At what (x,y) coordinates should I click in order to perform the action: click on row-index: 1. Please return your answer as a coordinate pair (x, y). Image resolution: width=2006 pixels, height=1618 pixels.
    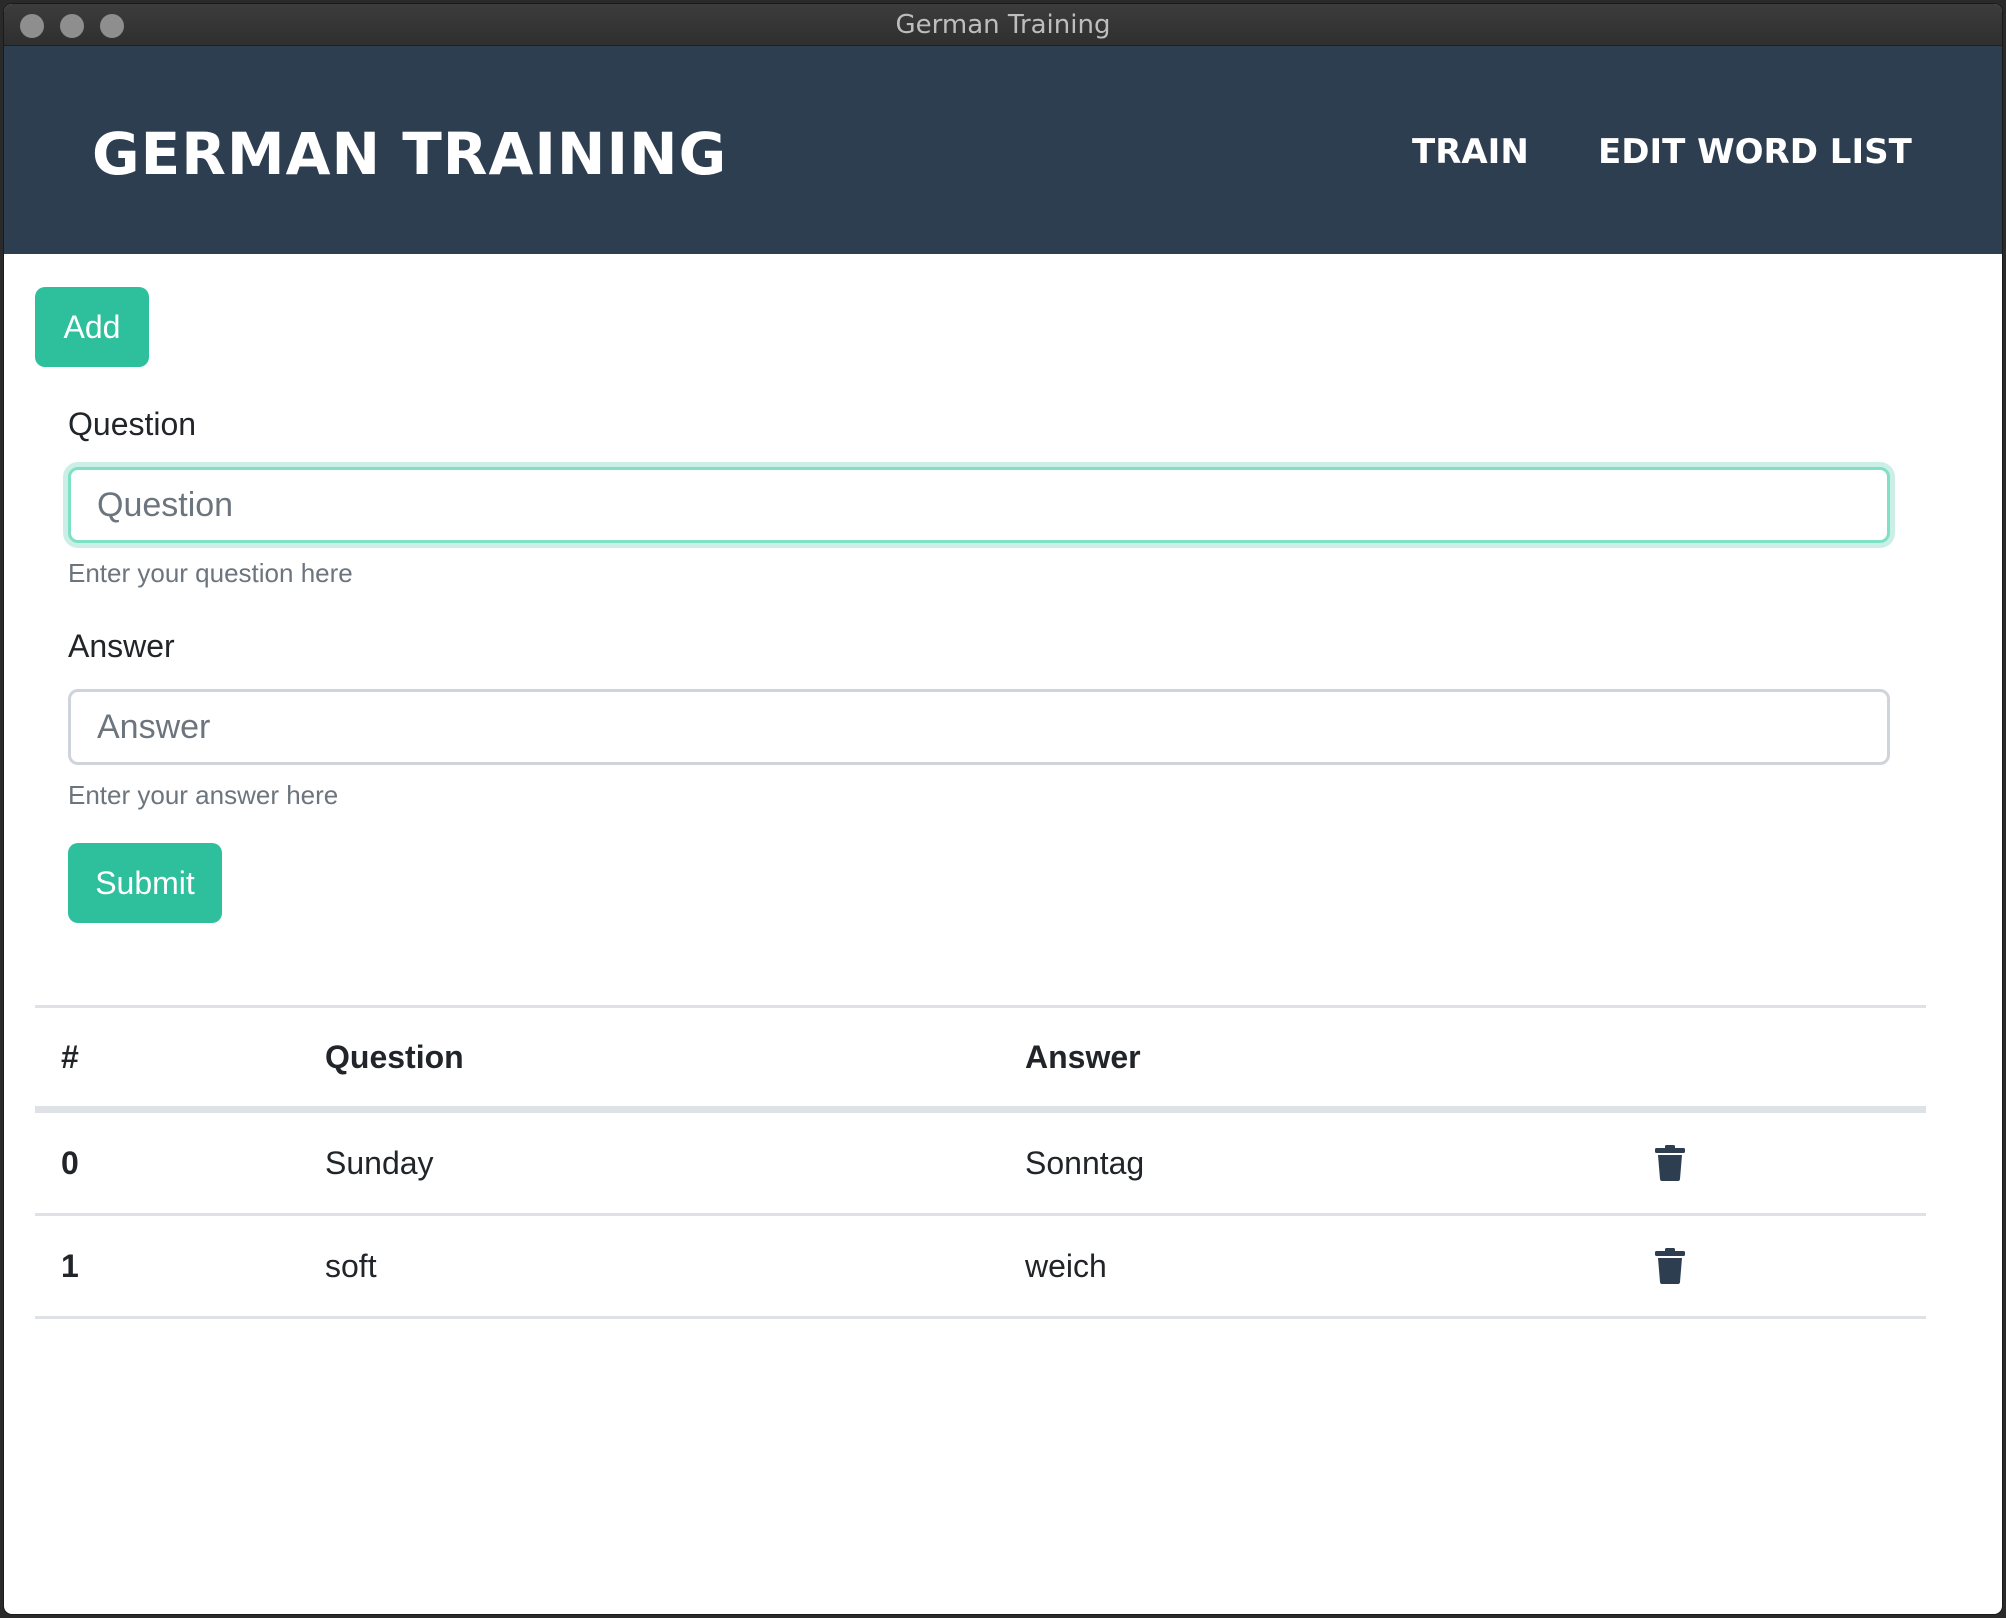
    Looking at the image, I should click on (70, 1265).